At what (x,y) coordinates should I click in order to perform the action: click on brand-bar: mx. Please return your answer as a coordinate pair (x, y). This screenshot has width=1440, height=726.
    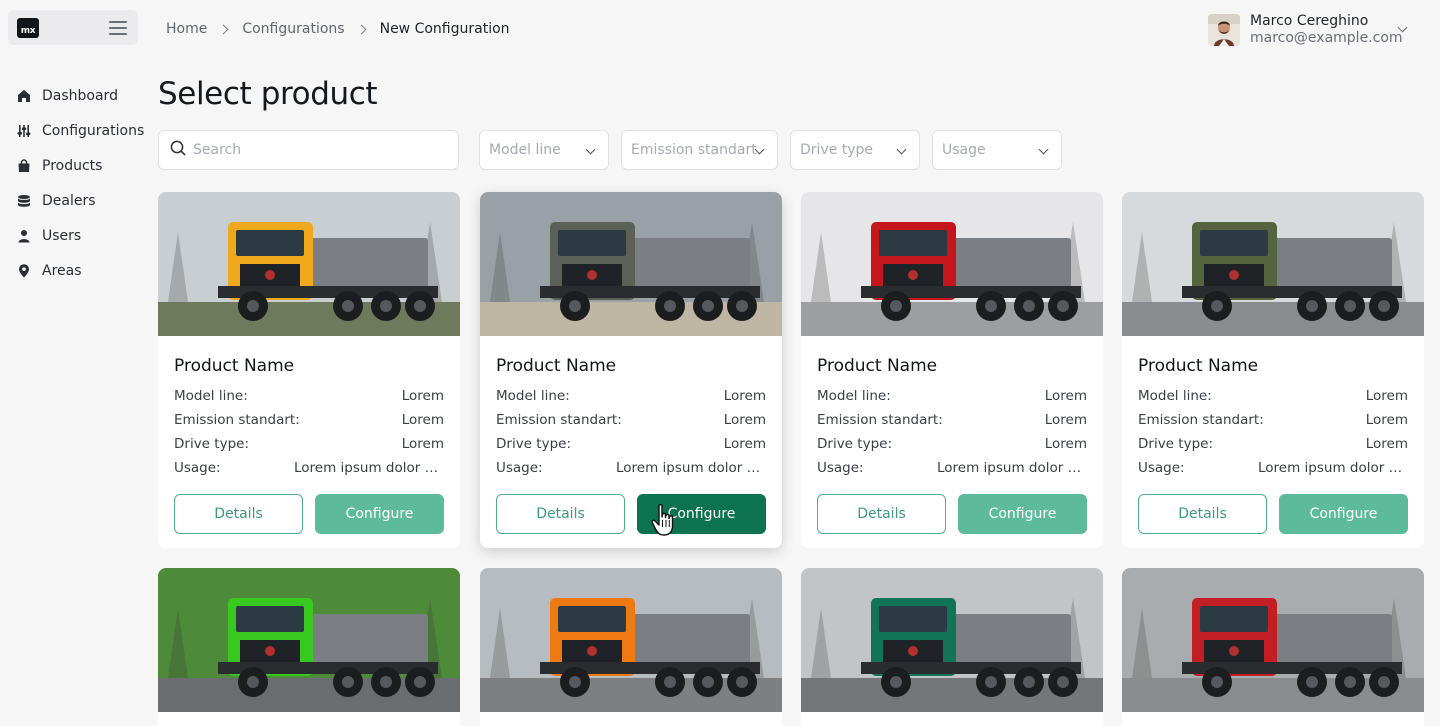
    Looking at the image, I should click on (73, 27).